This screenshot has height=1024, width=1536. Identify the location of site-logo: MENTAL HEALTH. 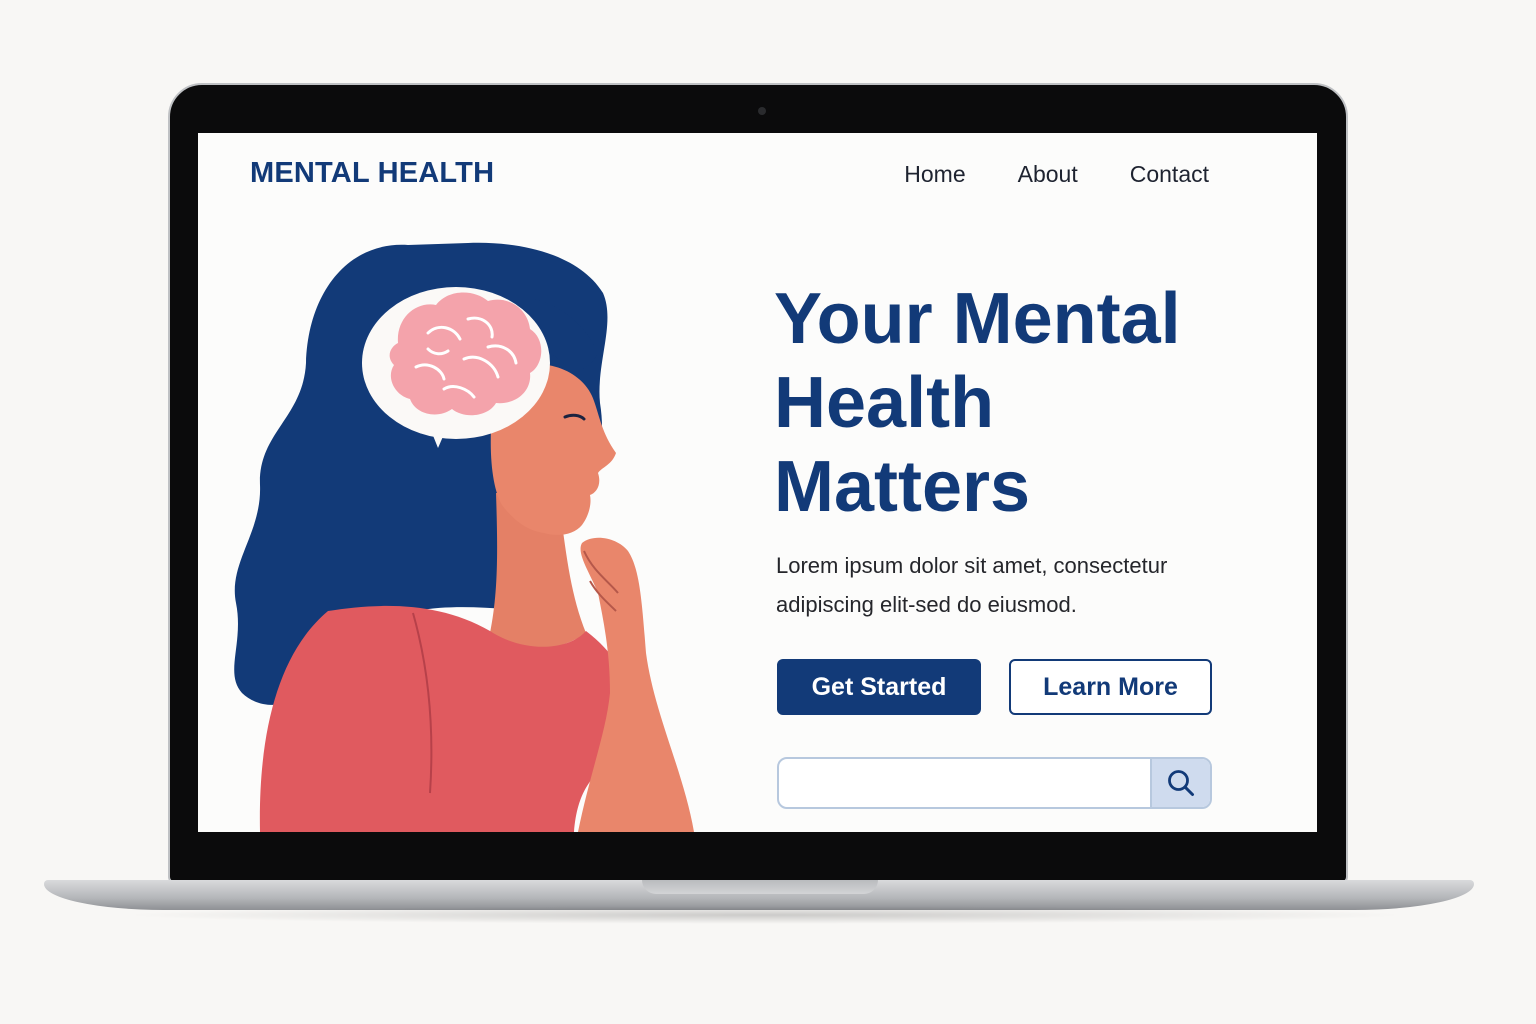
(372, 173).